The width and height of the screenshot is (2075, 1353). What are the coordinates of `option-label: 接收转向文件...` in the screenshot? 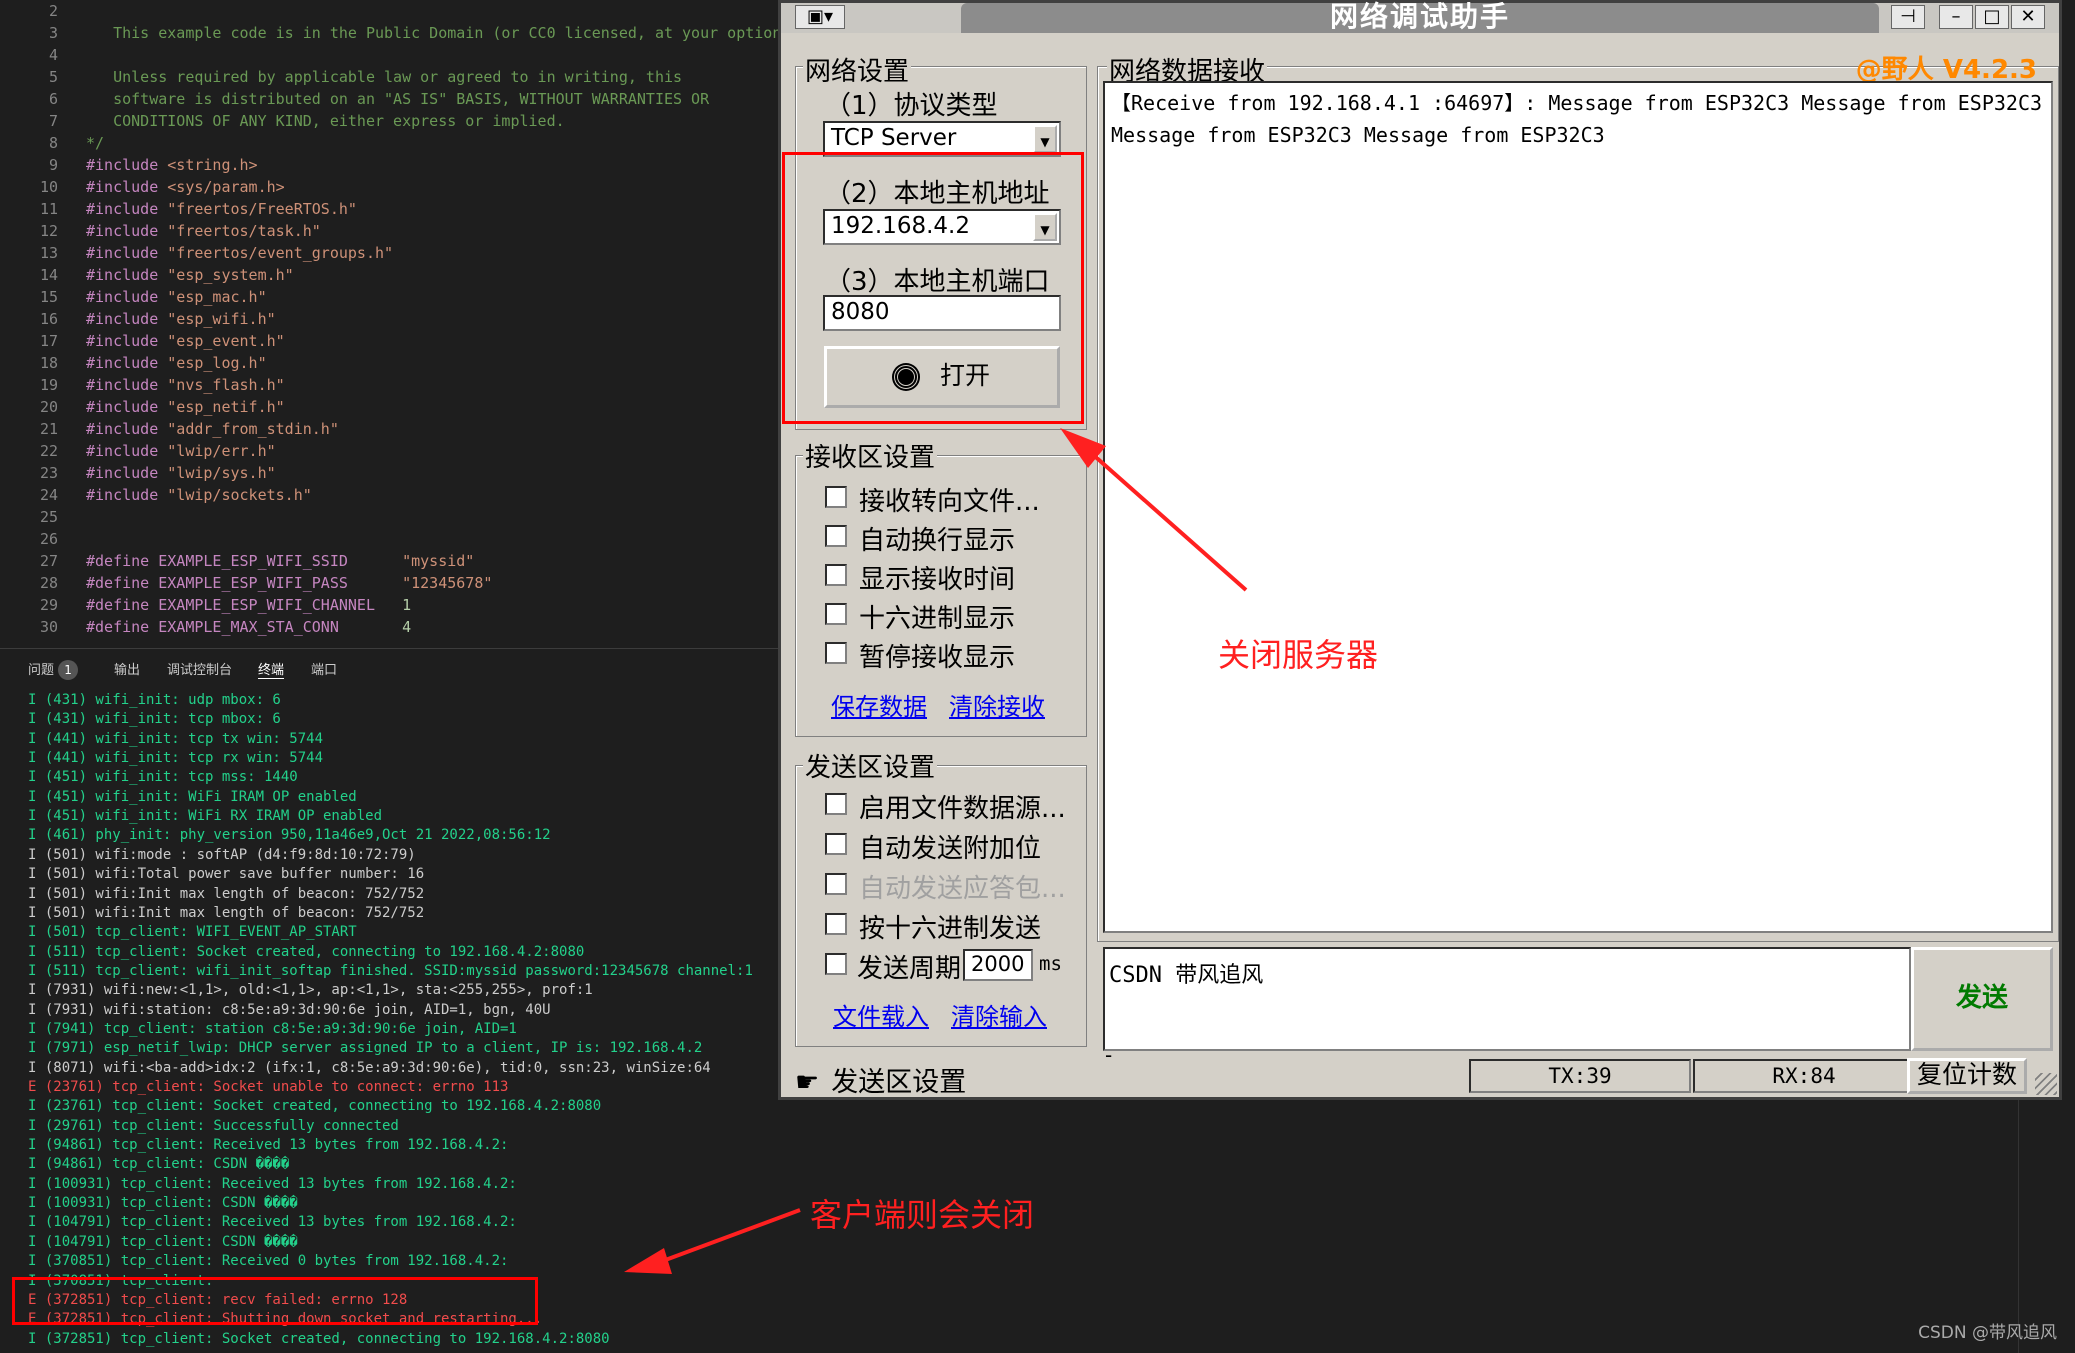 It's located at (949, 502).